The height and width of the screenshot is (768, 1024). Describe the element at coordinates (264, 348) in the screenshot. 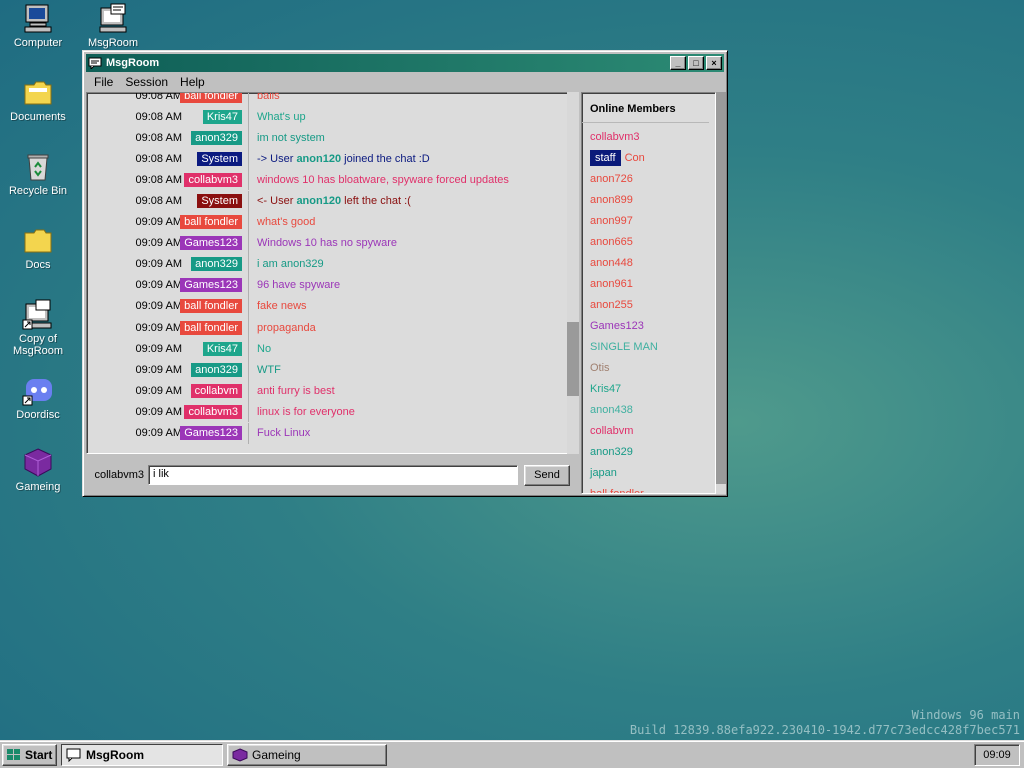

I see `message-text: No` at that location.